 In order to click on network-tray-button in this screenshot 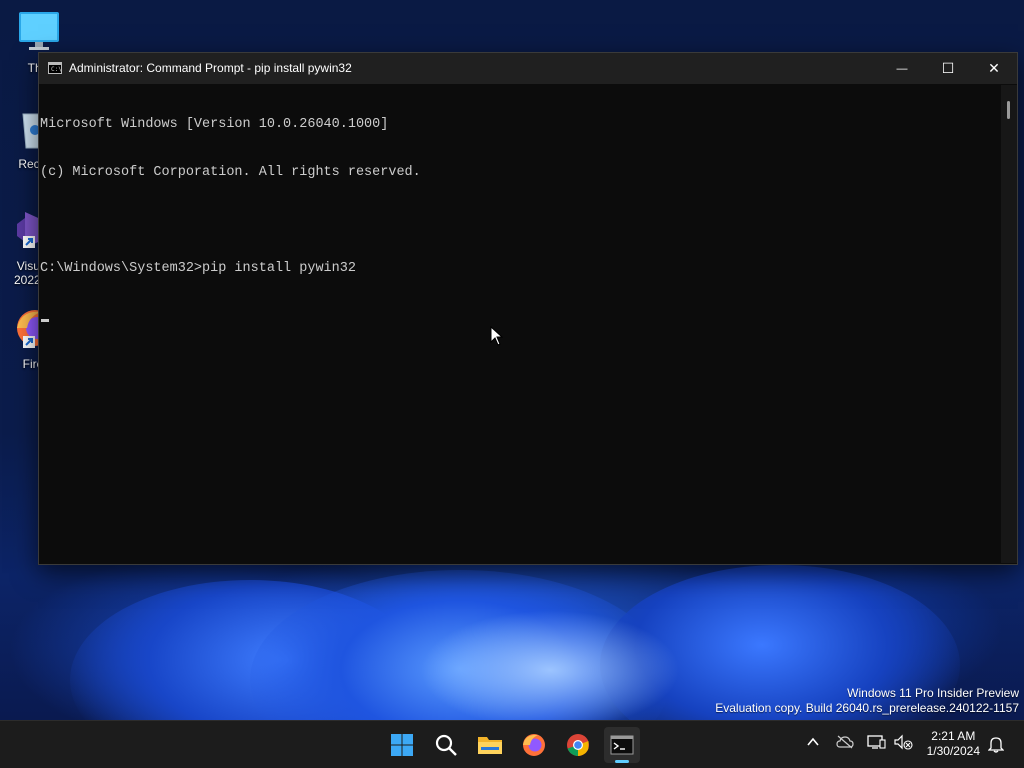, I will do `click(876, 743)`.